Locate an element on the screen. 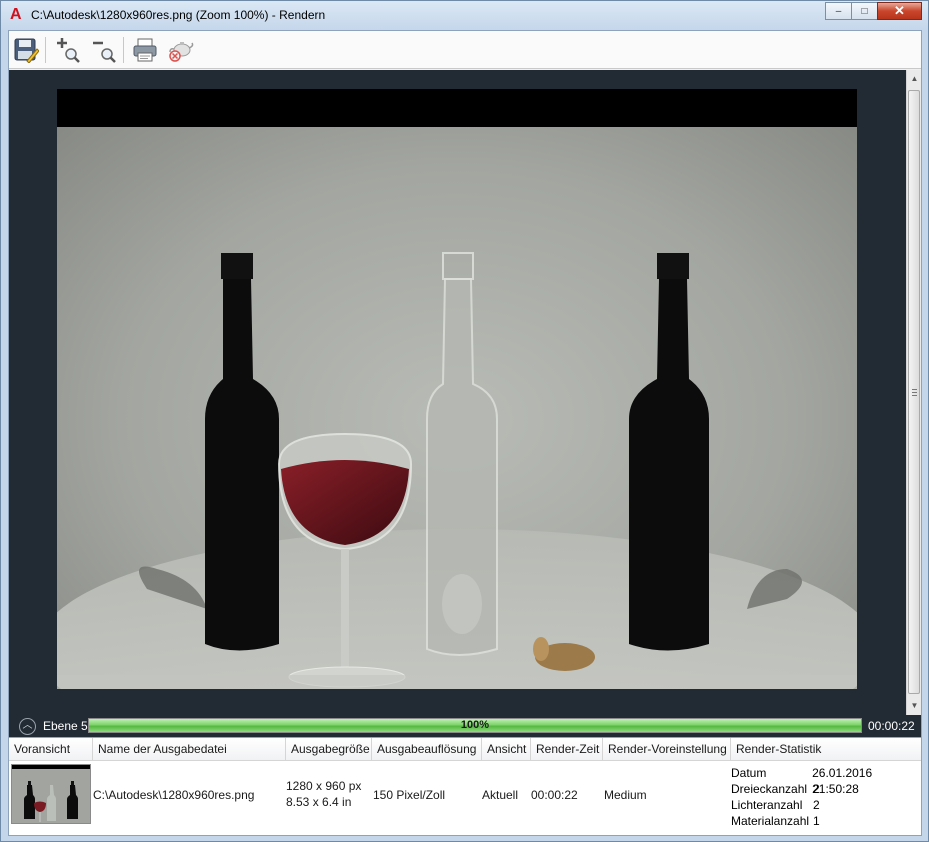 This screenshot has height=842, width=929. view-name: Aktuell is located at coordinates (500, 795).